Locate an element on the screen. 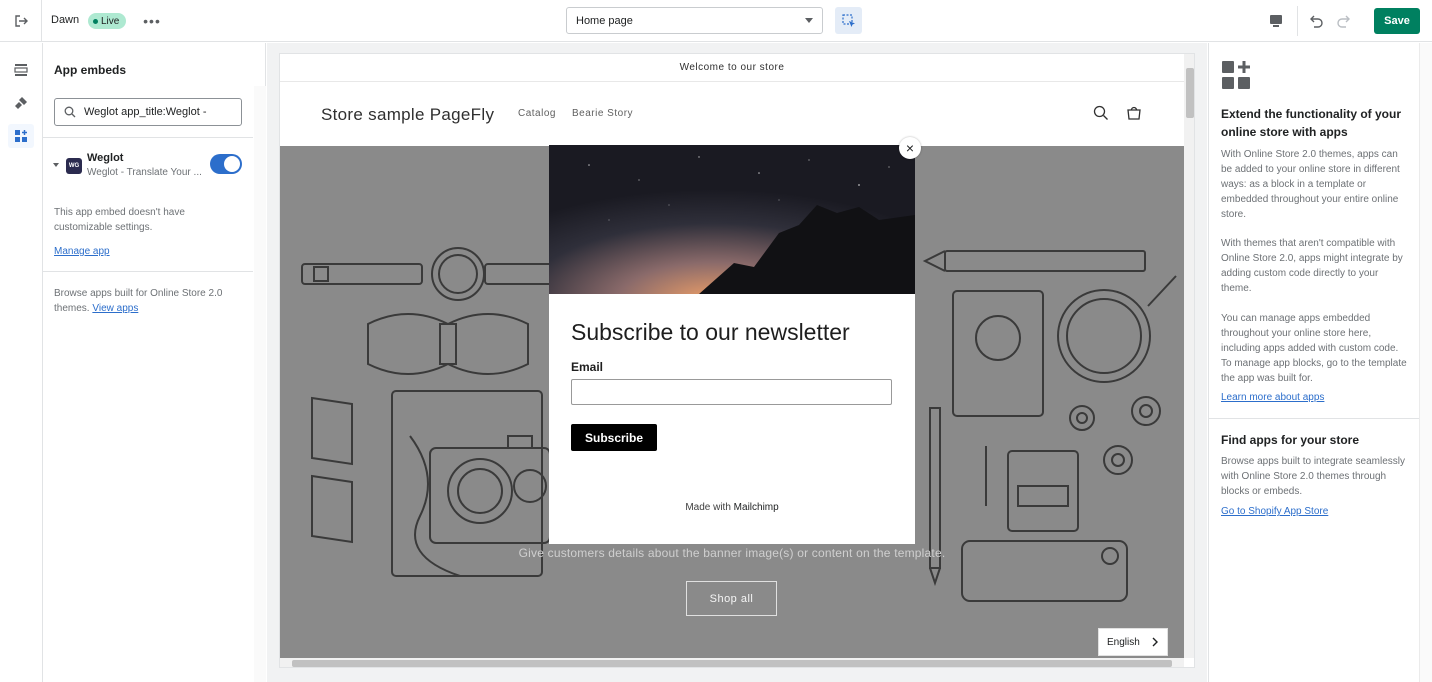 The image size is (1432, 682). announcement-bar: Welcome to our store is located at coordinates (732, 68).